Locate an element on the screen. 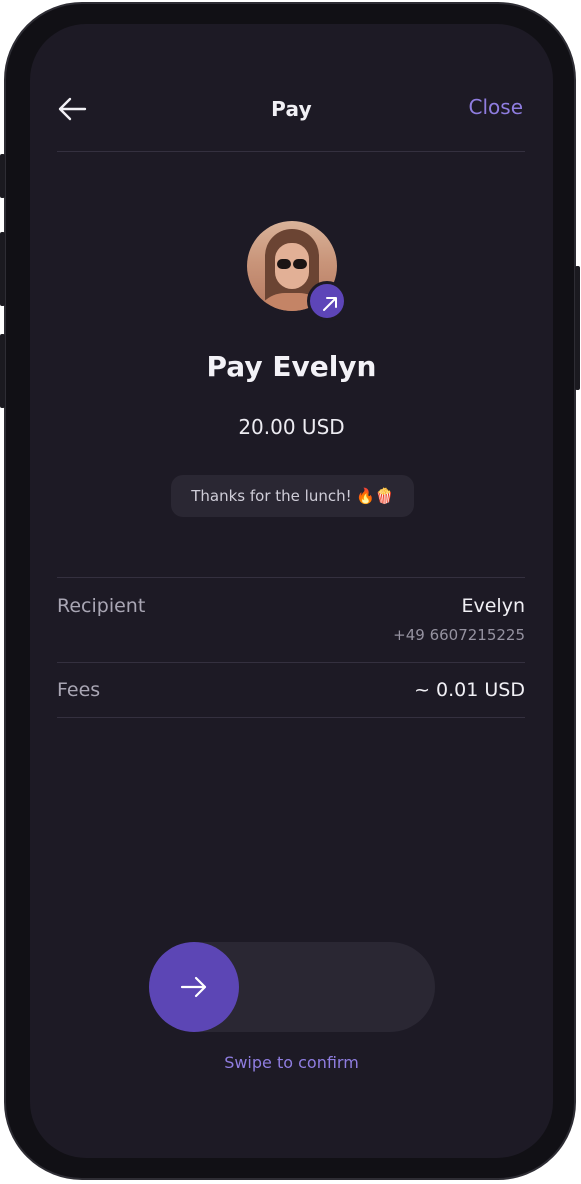  recipient-name: Evelyn is located at coordinates (493, 606).